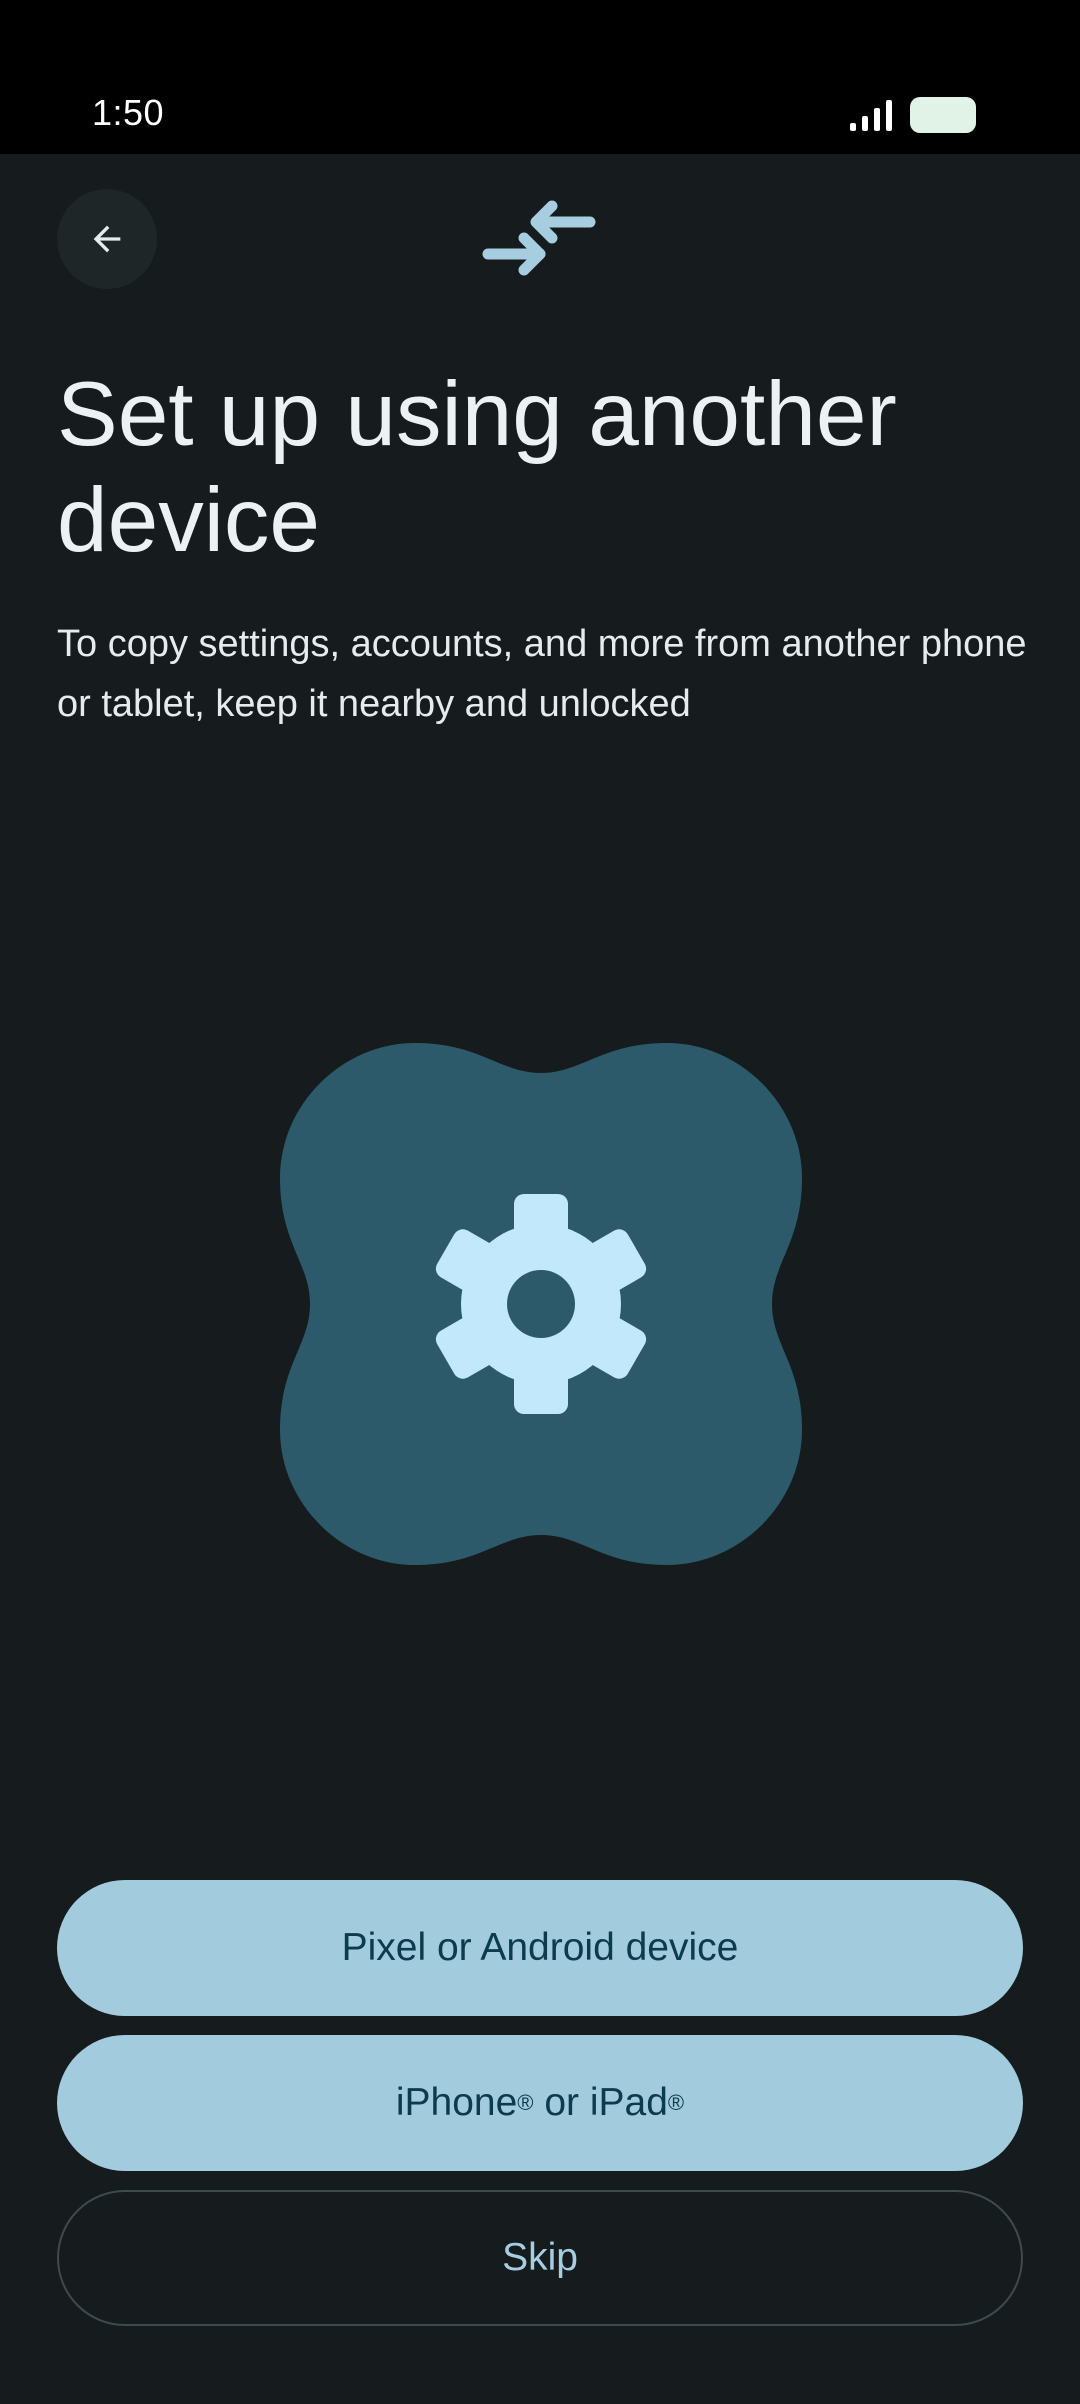 The image size is (1080, 2404). I want to click on skip-label: Skip, so click(540, 2257).